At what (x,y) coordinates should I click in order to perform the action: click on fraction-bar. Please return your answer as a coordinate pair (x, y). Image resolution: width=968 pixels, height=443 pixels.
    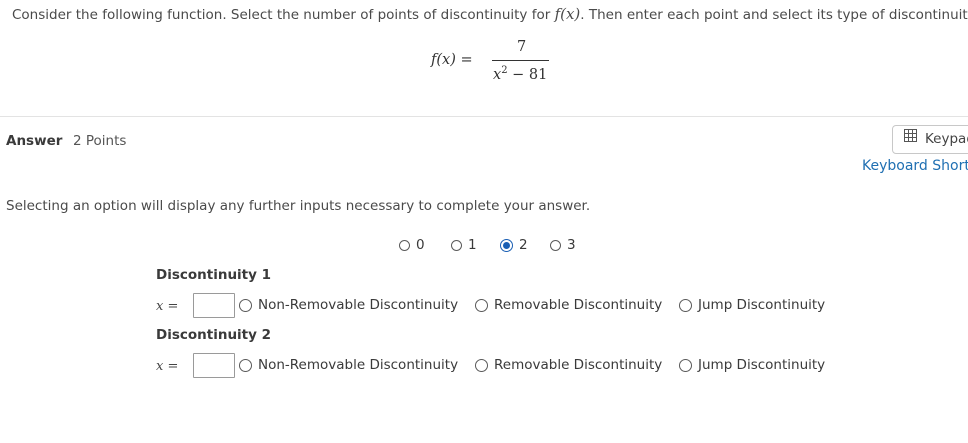
    Looking at the image, I should click on (520, 60).